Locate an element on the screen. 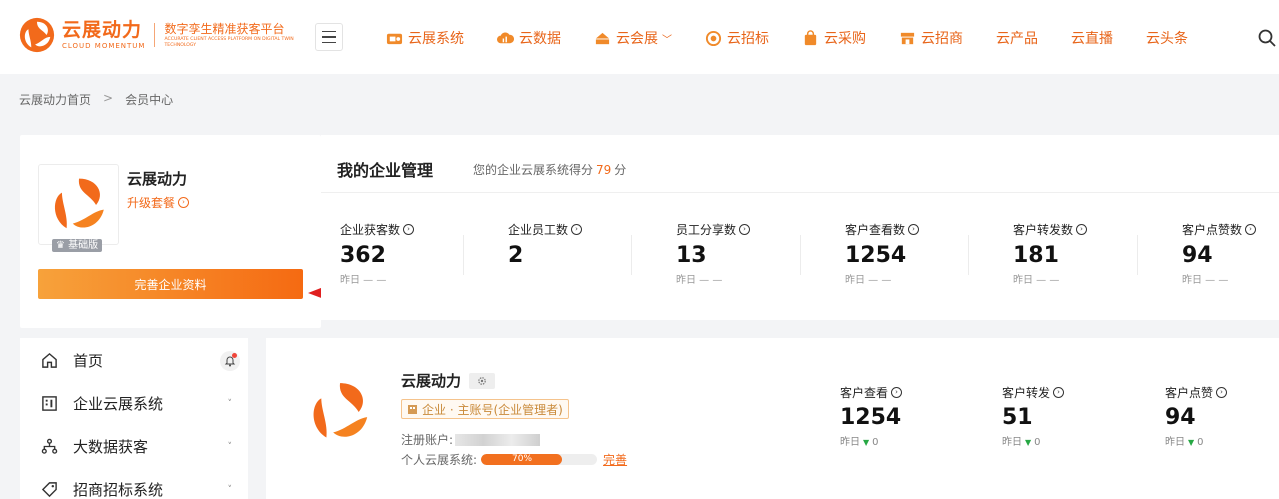  profile-card: ♛ 基础版 云展动力 升级套餐 › 完善企业资料 is located at coordinates (170, 231).